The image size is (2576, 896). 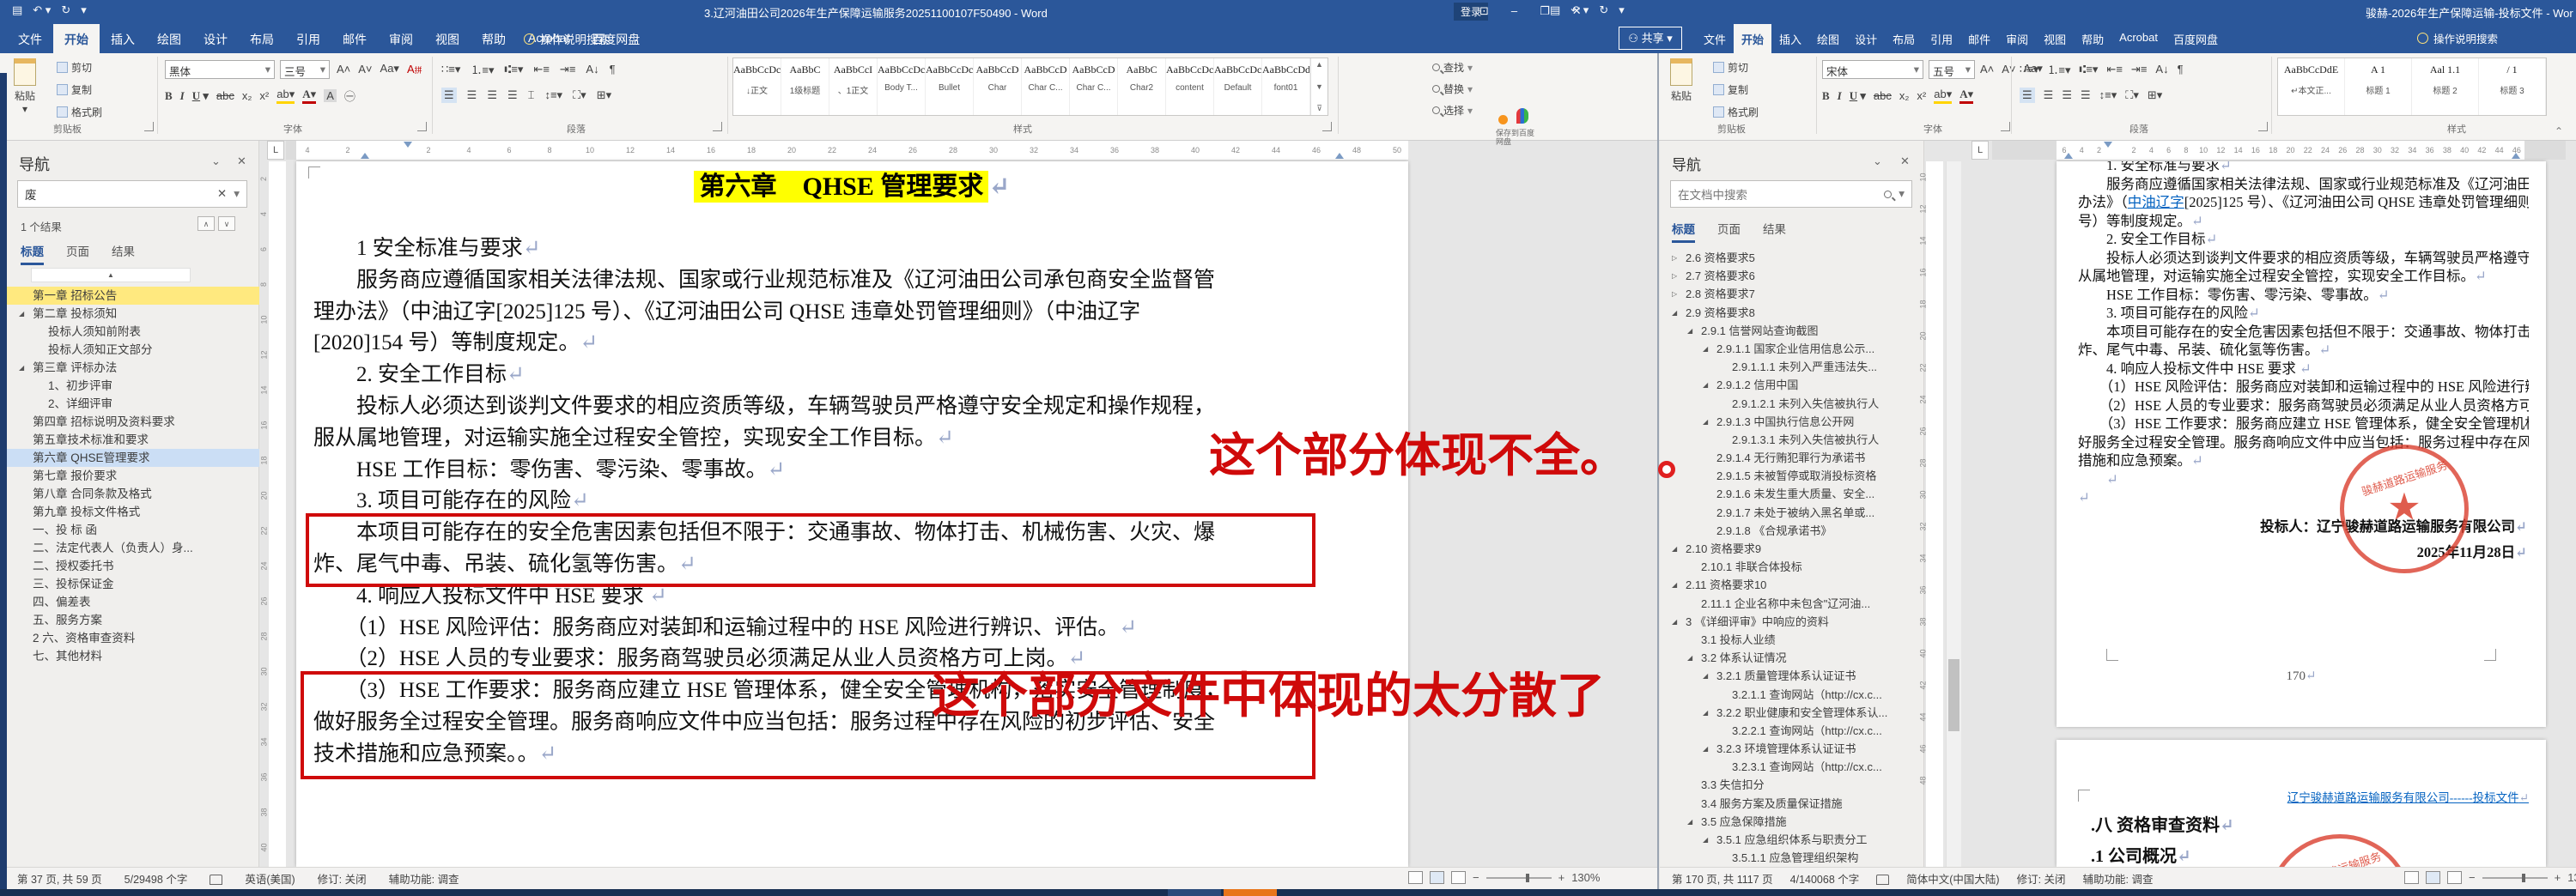 I want to click on style-tile: AaBbCcDc Bullet, so click(x=950, y=86).